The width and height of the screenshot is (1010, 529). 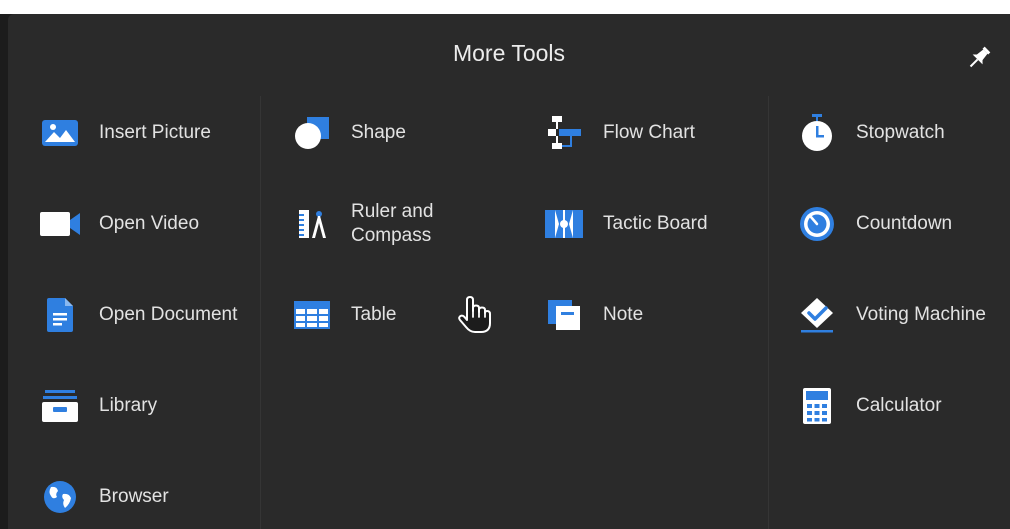 I want to click on note-button: Note, so click(x=593, y=315).